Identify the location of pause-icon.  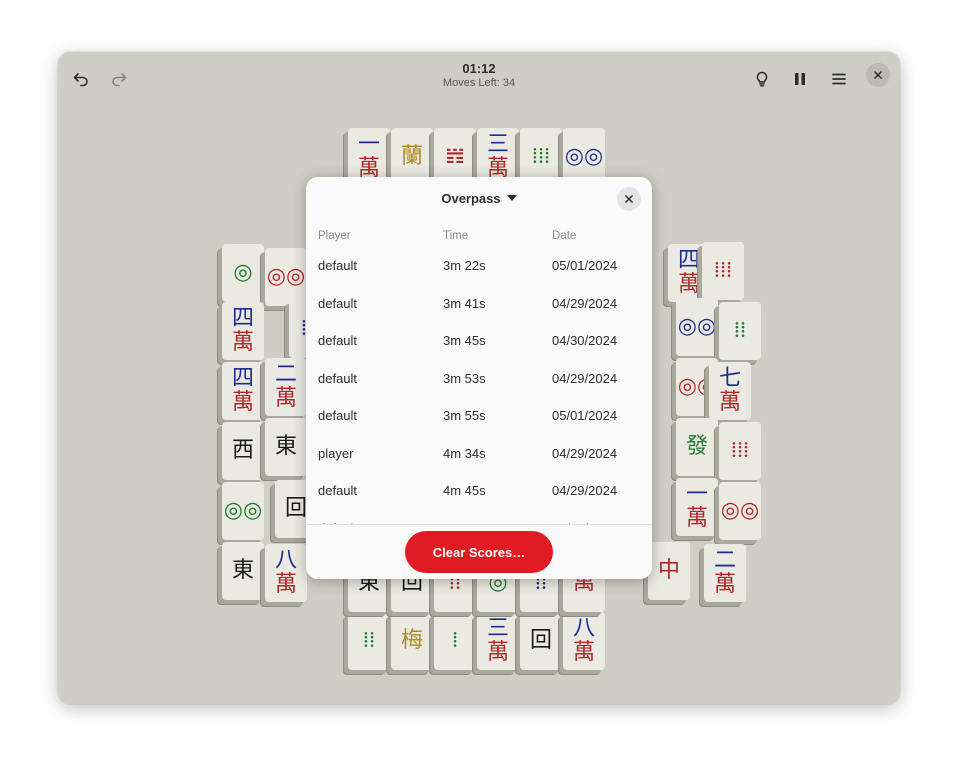
(800, 79).